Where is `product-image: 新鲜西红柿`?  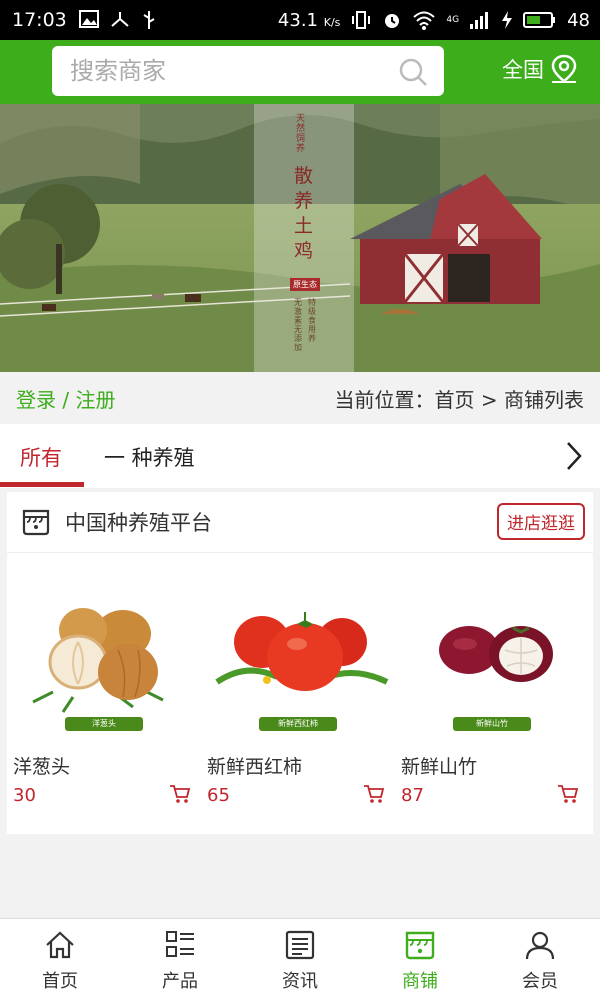 product-image: 新鲜西红柿 is located at coordinates (298, 658).